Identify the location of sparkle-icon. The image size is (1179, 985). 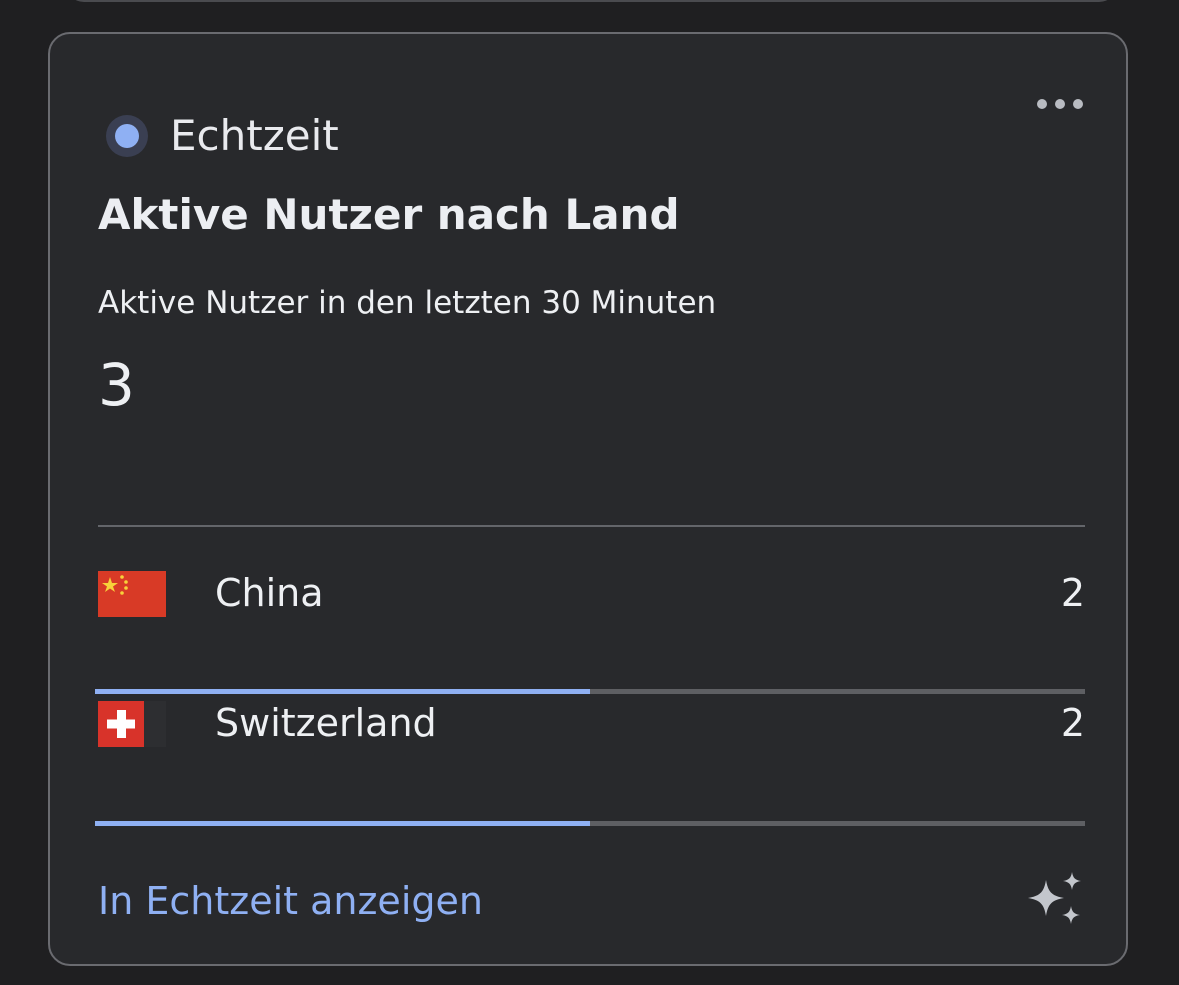
(1055, 901).